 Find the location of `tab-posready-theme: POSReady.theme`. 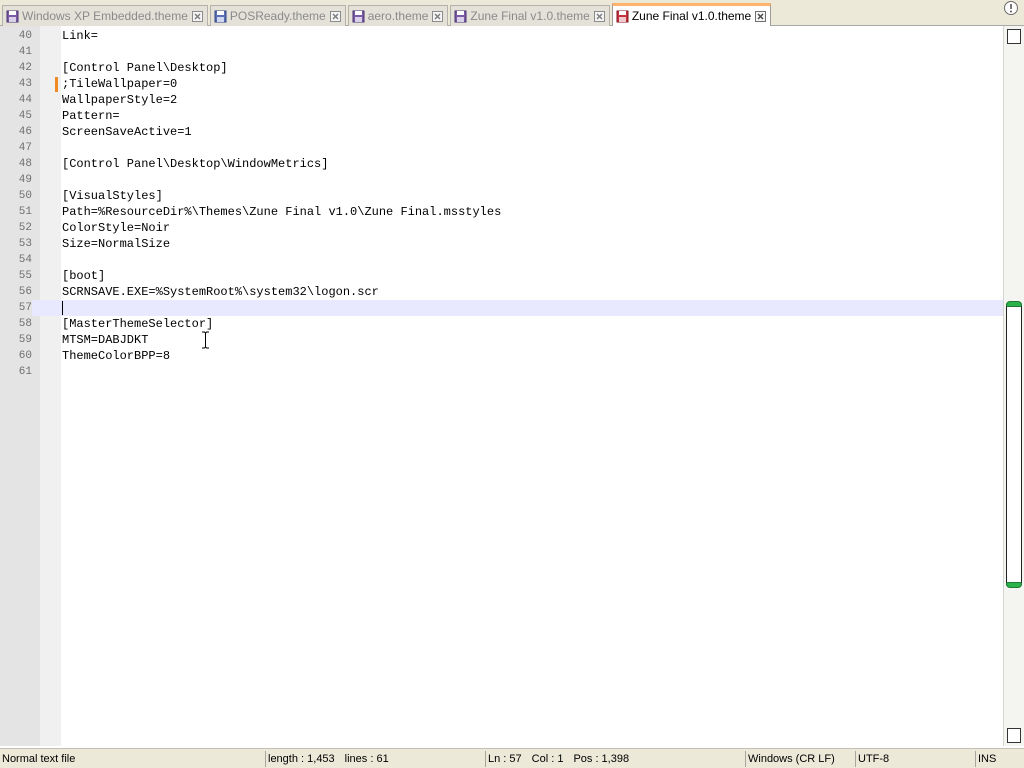

tab-posready-theme: POSReady.theme is located at coordinates (277, 15).